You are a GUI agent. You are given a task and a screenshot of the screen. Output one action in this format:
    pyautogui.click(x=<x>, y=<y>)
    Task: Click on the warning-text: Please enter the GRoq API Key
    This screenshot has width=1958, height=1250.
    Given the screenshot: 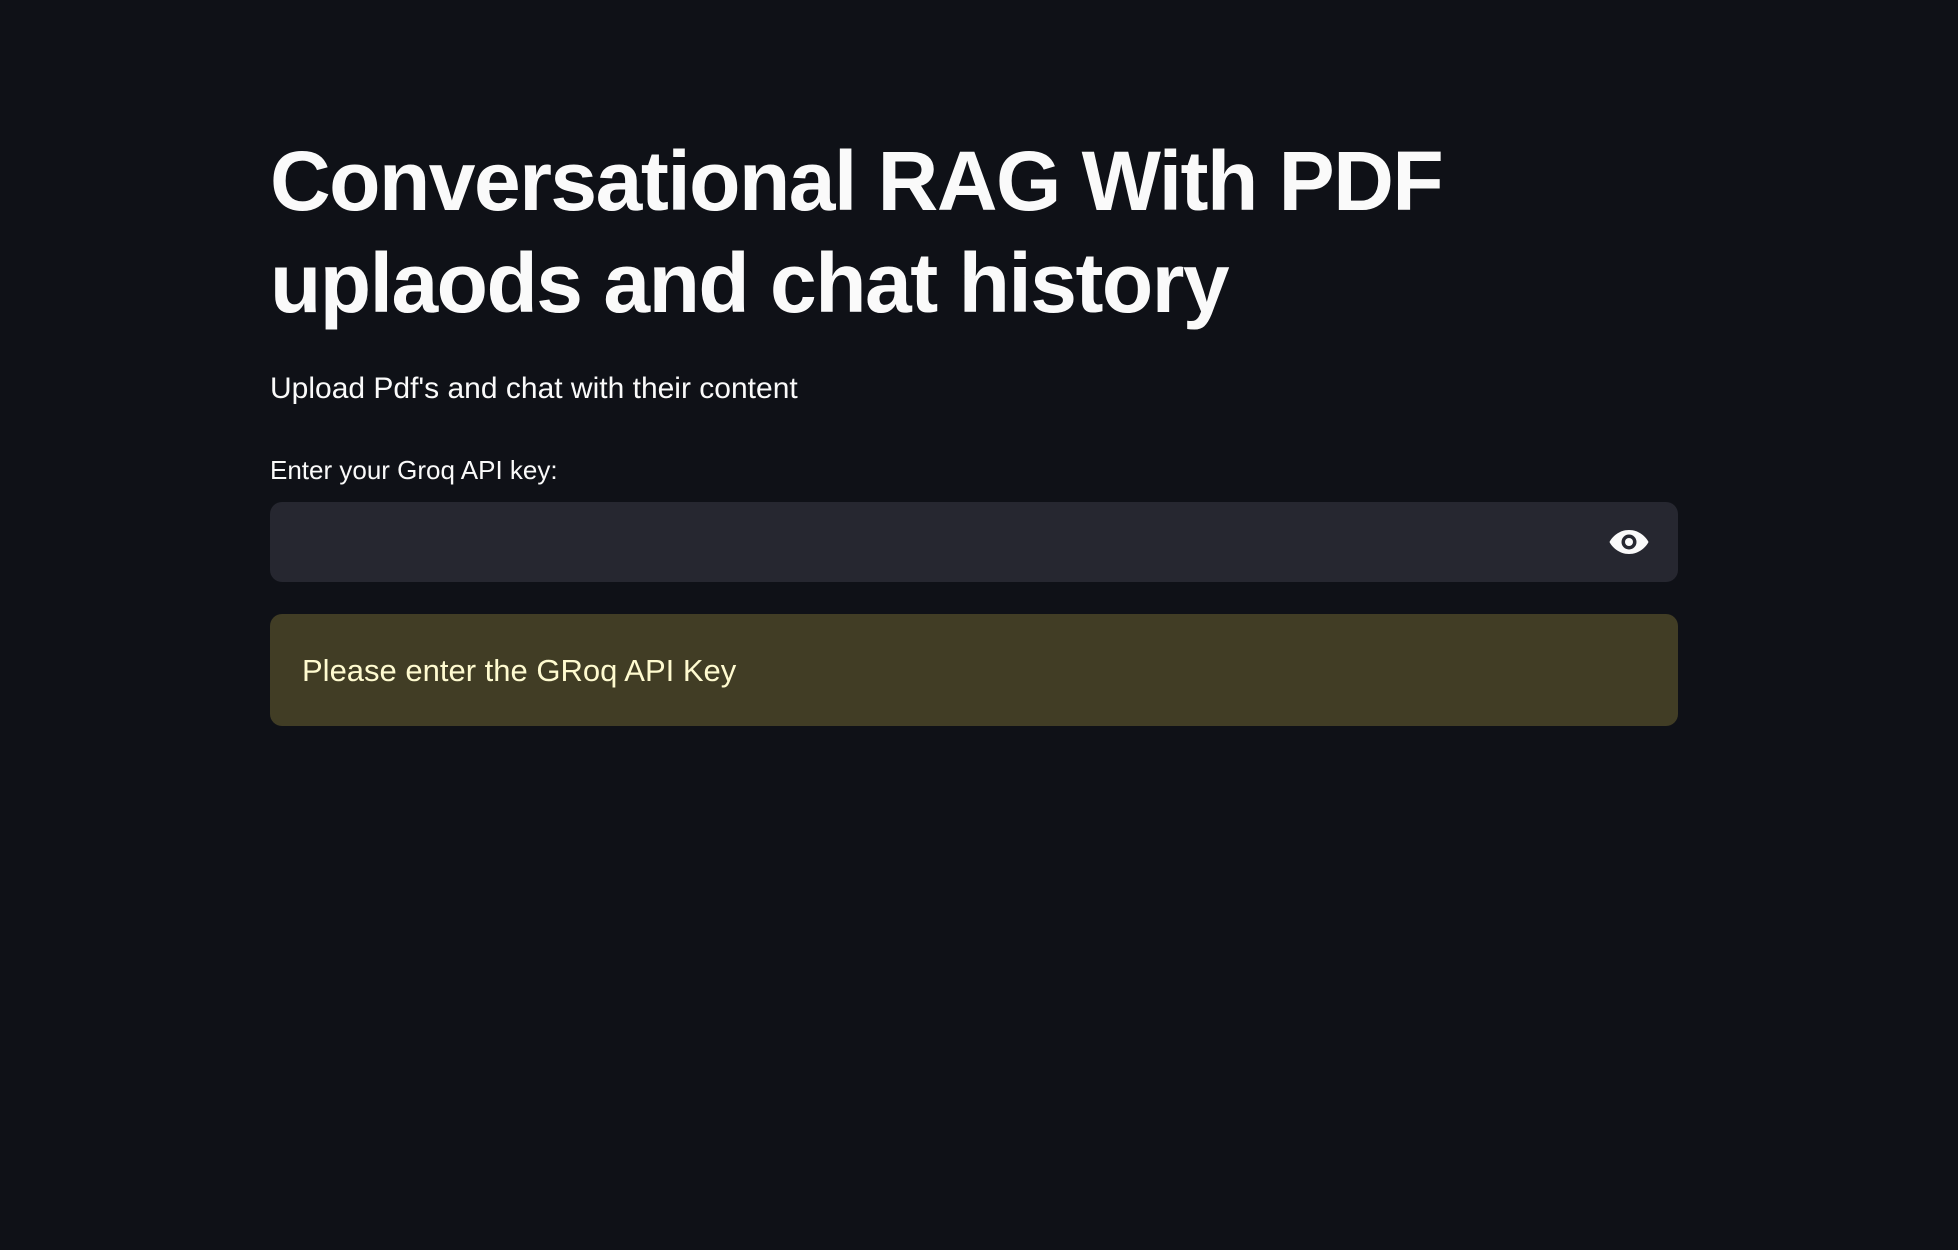 What is the action you would take?
    pyautogui.click(x=519, y=670)
    